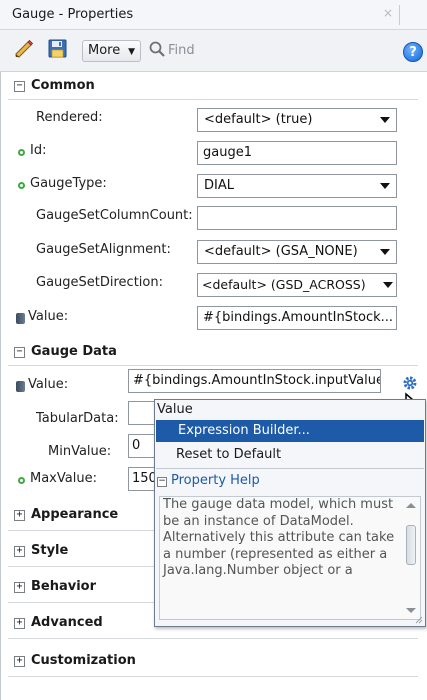  I want to click on section-behavior-label: Behavior, so click(64, 586).